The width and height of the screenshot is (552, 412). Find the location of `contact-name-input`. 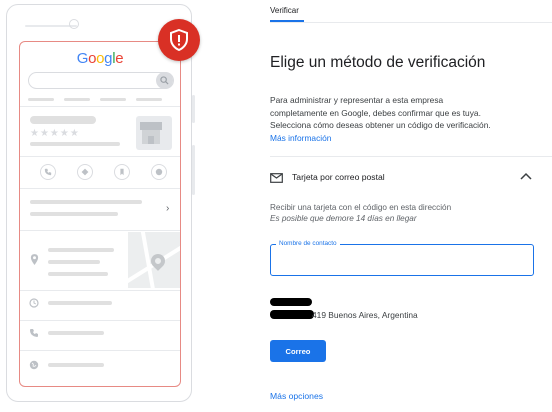

contact-name-input is located at coordinates (401, 262).